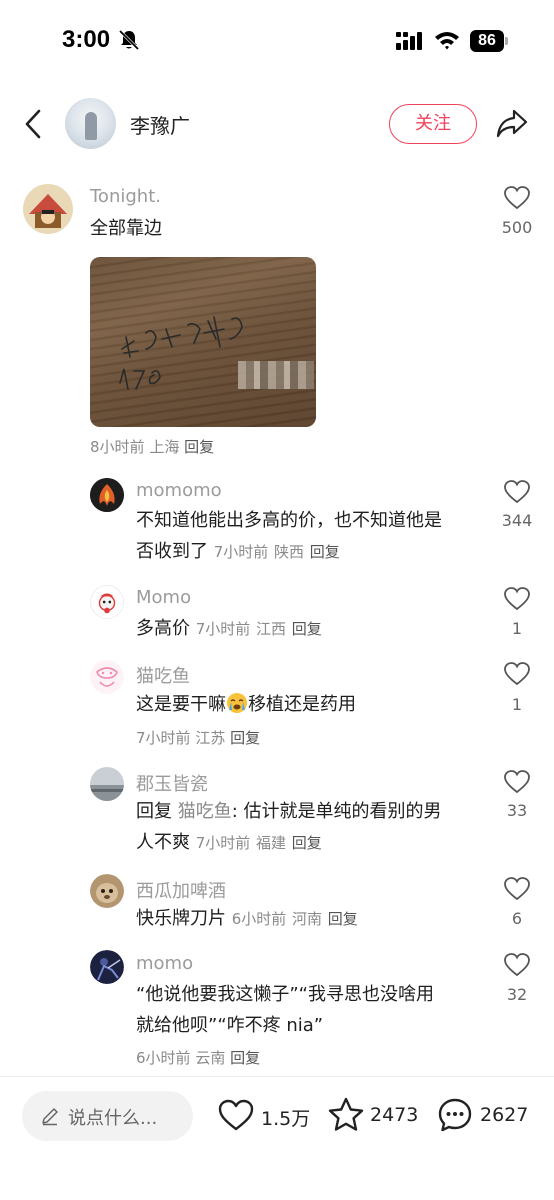 Image resolution: width=554 pixels, height=1200 pixels. What do you see at coordinates (237, 703) in the screenshot?
I see `crying-face-icon` at bounding box center [237, 703].